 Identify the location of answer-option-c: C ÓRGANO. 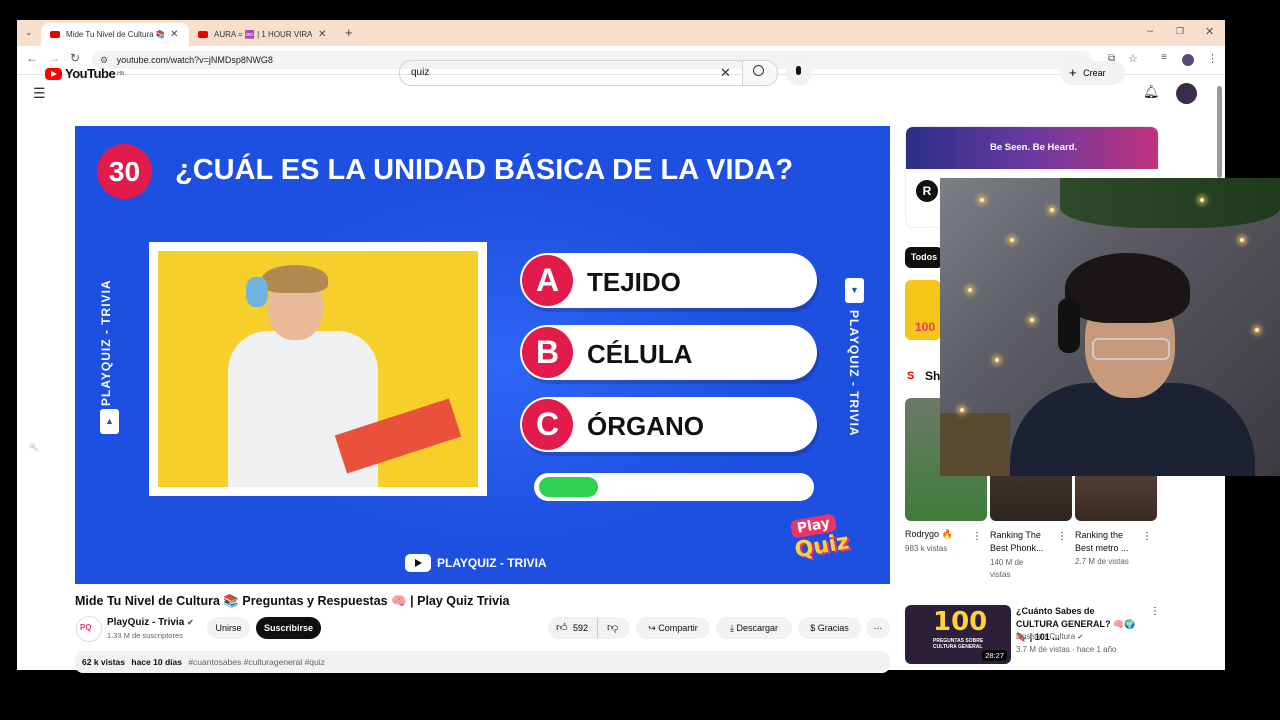
(668, 424).